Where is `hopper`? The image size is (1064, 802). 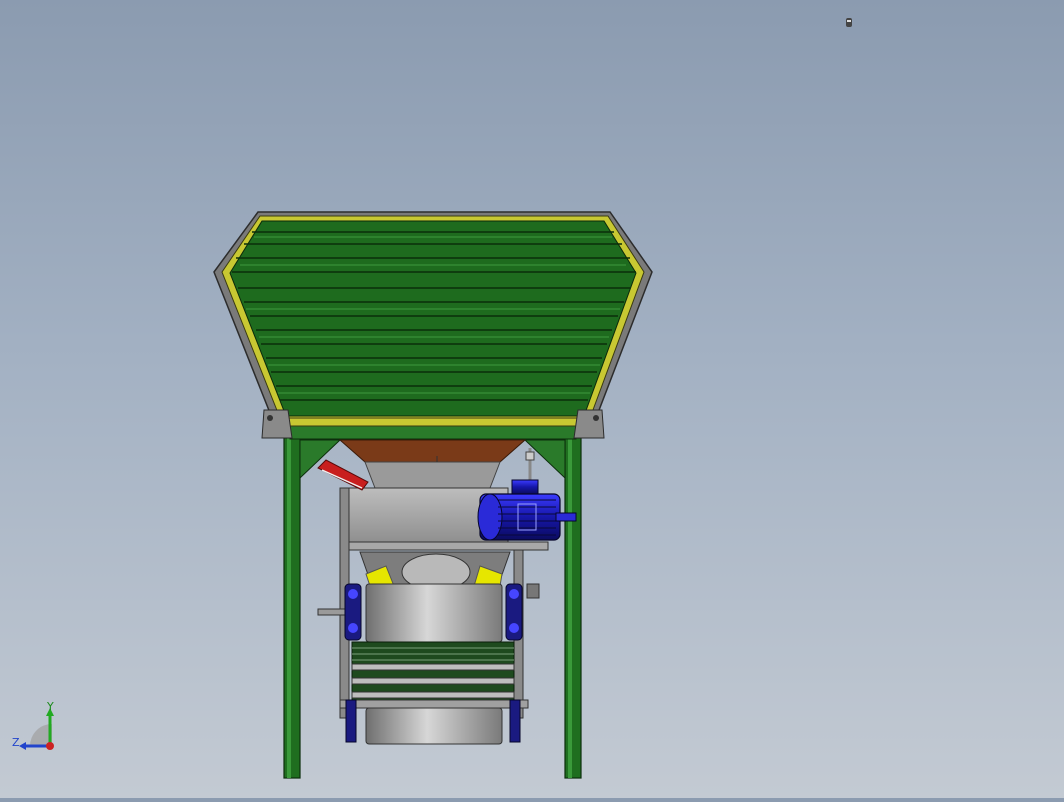
hopper is located at coordinates (433, 325).